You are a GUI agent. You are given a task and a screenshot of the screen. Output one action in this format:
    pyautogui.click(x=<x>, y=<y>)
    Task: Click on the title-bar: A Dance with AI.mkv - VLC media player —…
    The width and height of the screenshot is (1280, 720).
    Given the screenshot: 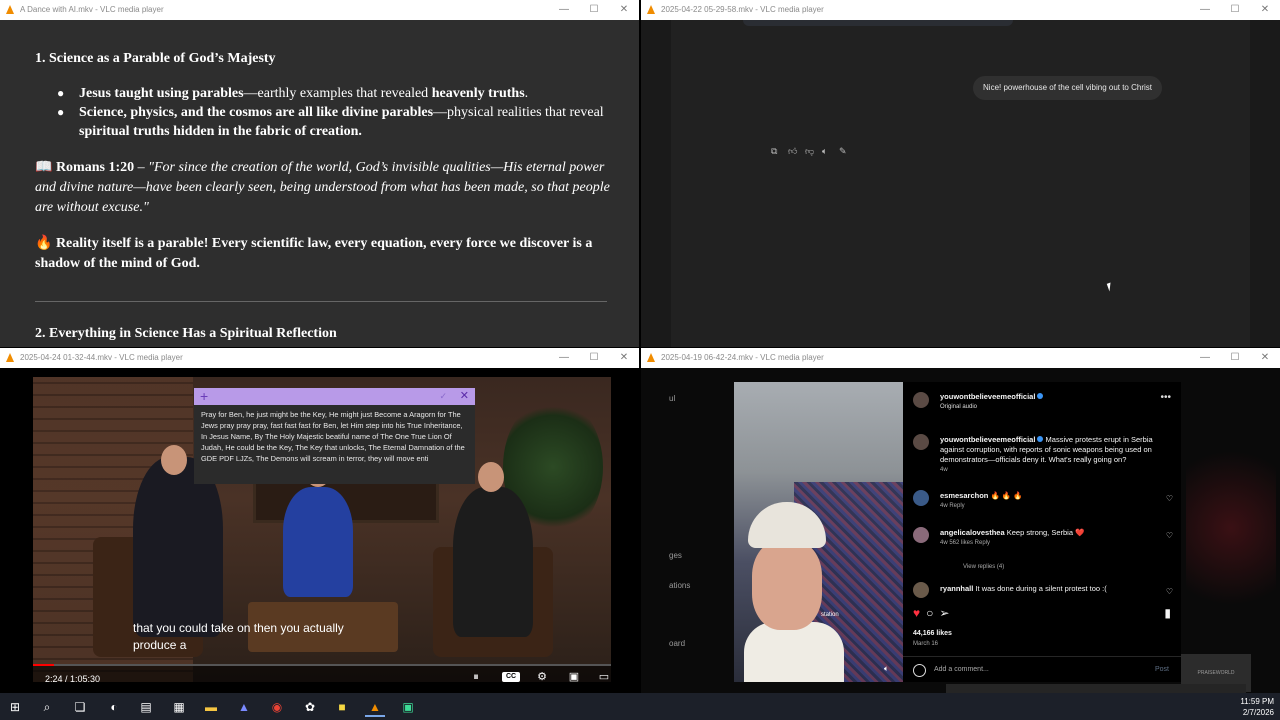 What is the action you would take?
    pyautogui.click(x=319, y=10)
    